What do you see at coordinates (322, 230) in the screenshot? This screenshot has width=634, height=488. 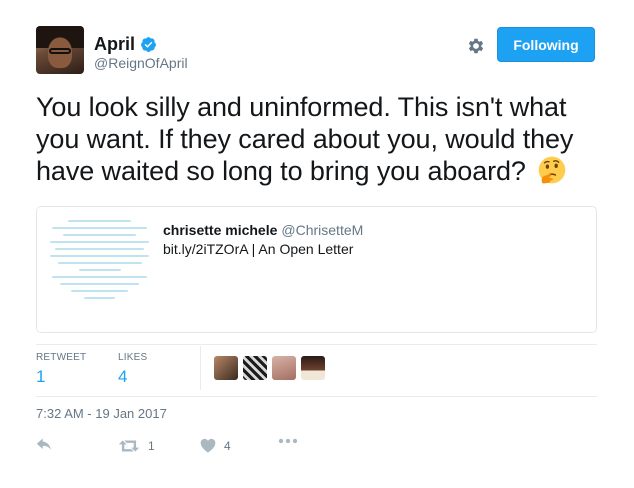 I see `card-author-handle: @ChrisetteM` at bounding box center [322, 230].